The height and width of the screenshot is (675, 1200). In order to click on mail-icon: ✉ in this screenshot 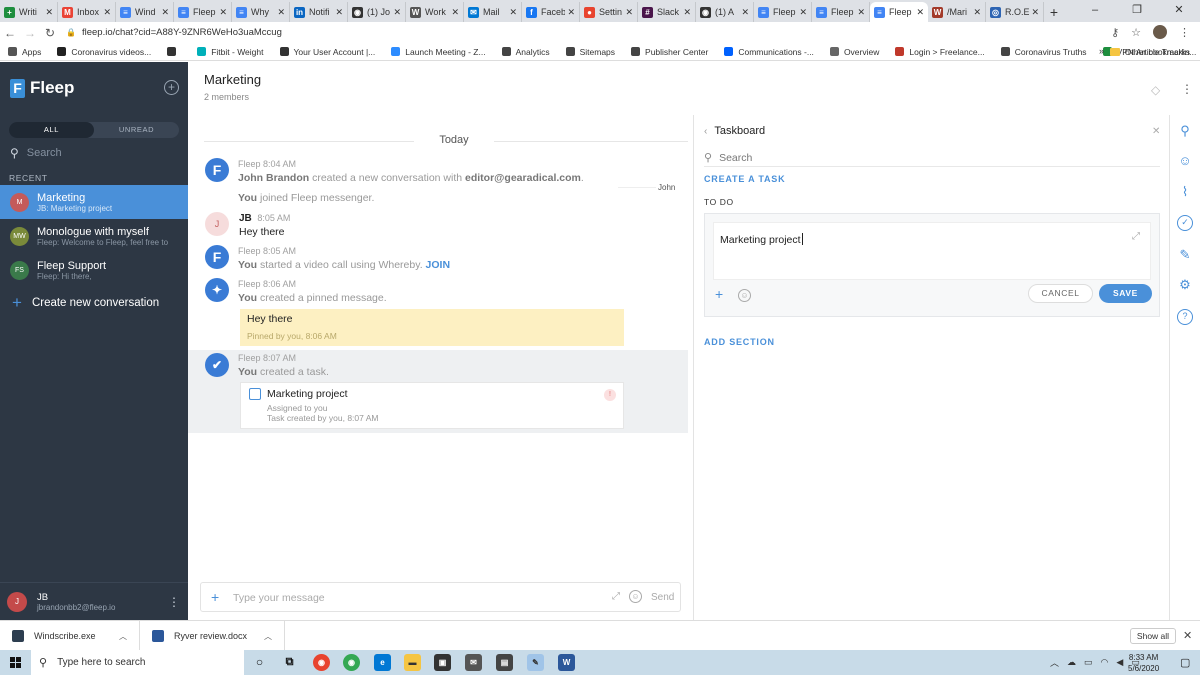, I will do `click(473, 662)`.